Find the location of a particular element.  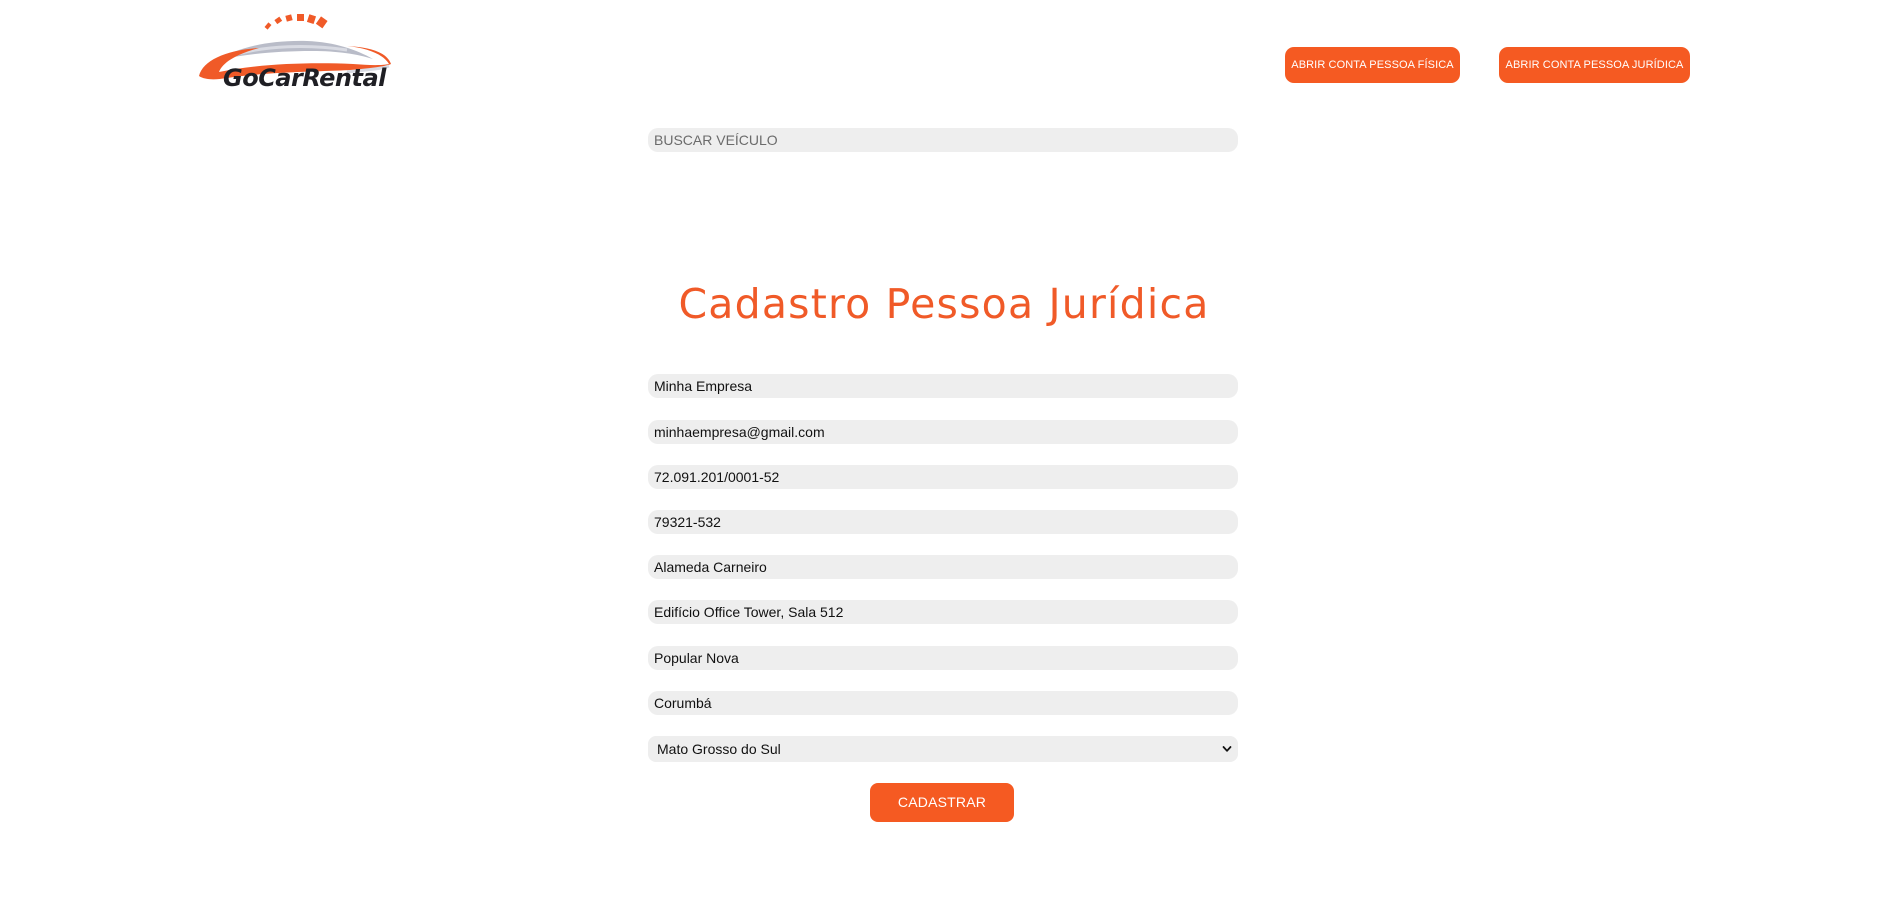

state-select-value: Mato Grosso do Sul is located at coordinates (719, 749).